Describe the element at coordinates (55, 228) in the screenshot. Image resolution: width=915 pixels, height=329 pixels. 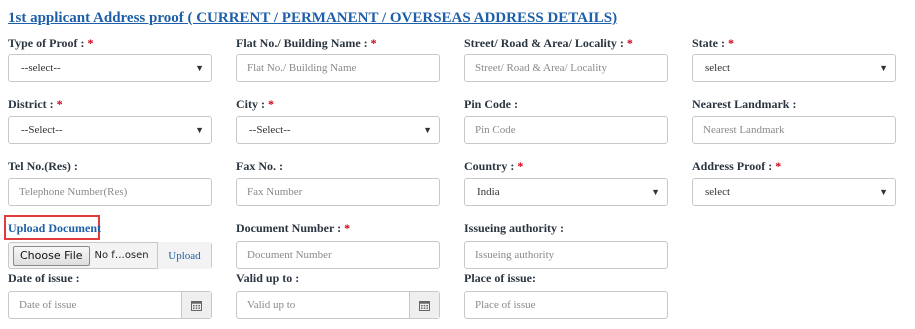
I see `upload-document-label: Upload Document` at that location.